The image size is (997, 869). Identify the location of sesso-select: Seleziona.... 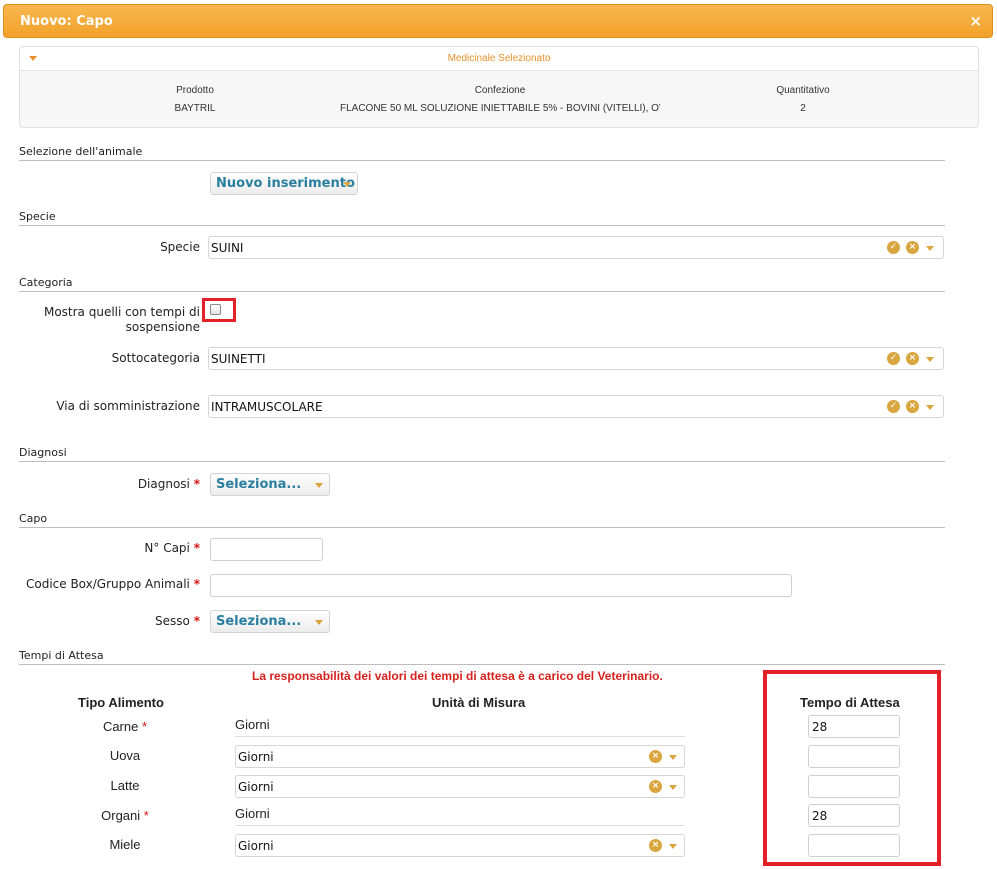
(270, 621).